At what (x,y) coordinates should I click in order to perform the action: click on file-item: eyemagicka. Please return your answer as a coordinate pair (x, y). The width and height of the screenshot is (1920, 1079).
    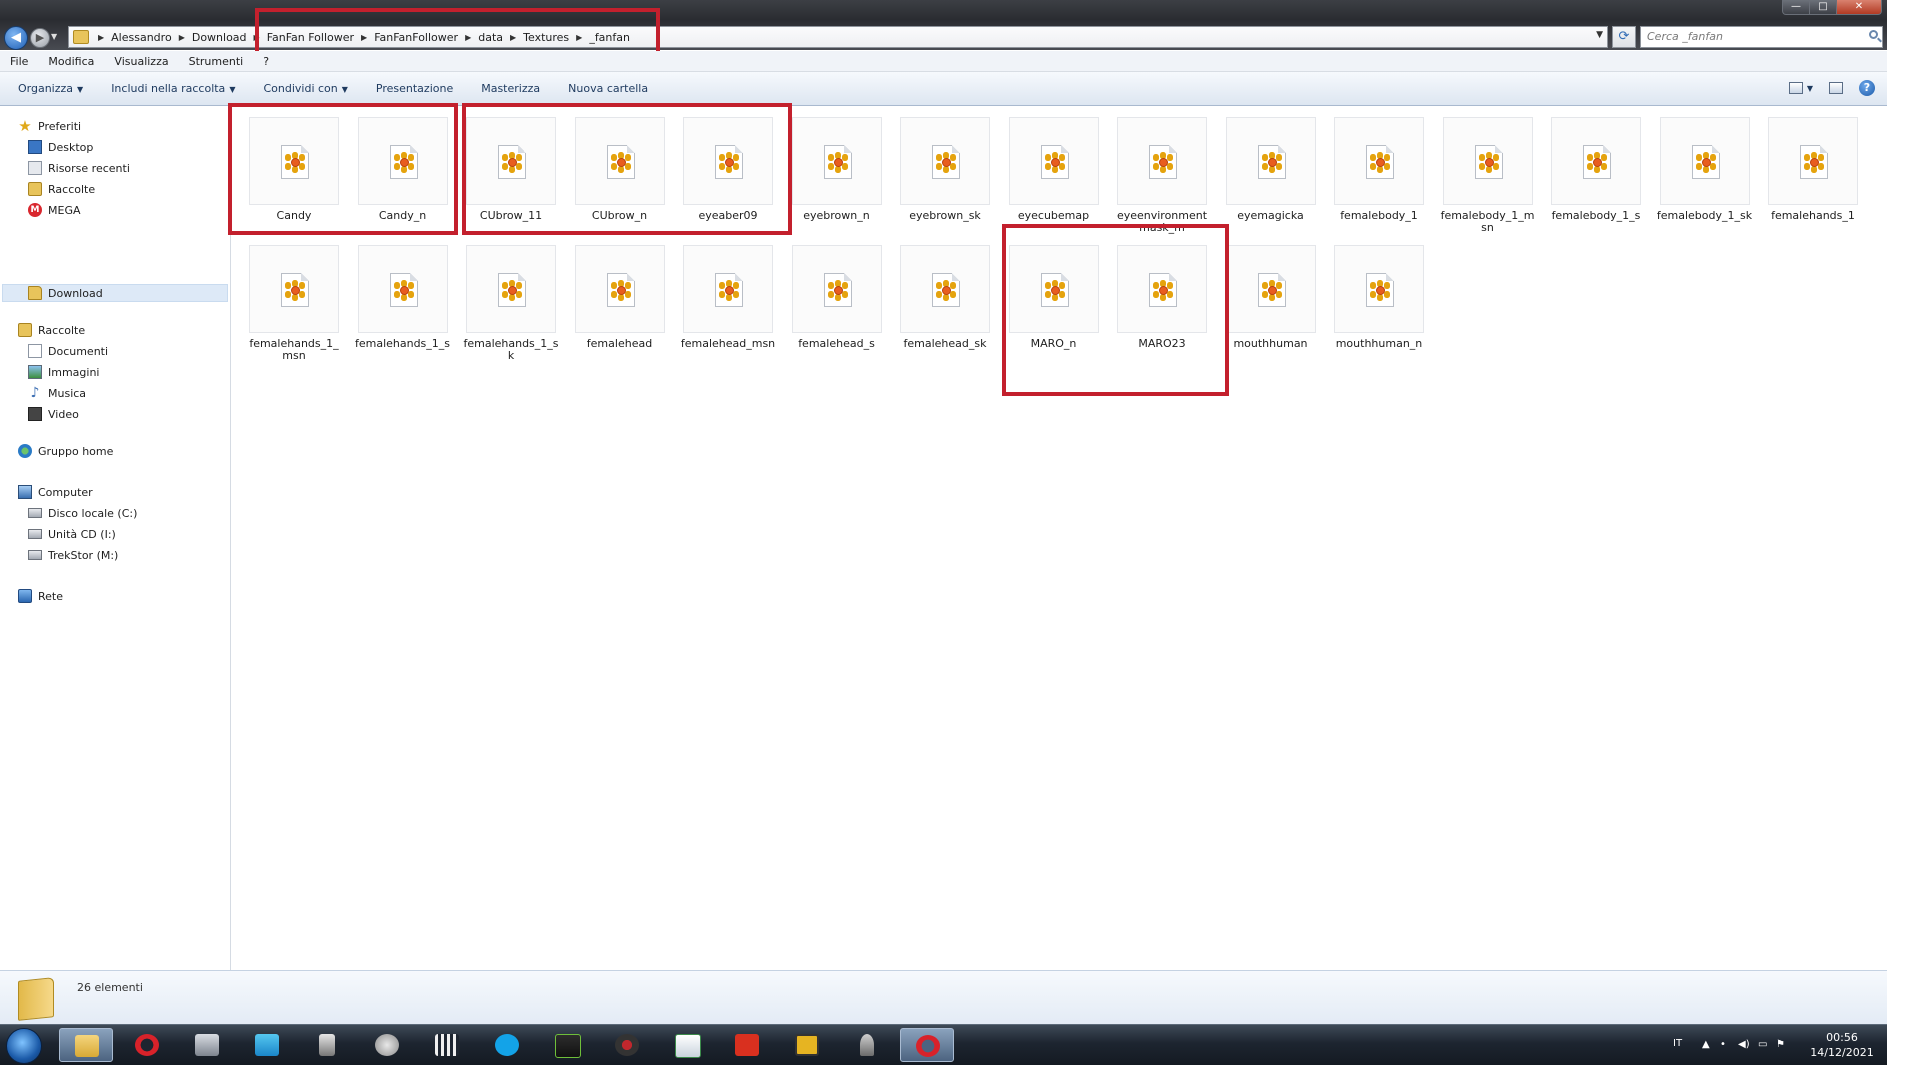
    Looking at the image, I should click on (1271, 173).